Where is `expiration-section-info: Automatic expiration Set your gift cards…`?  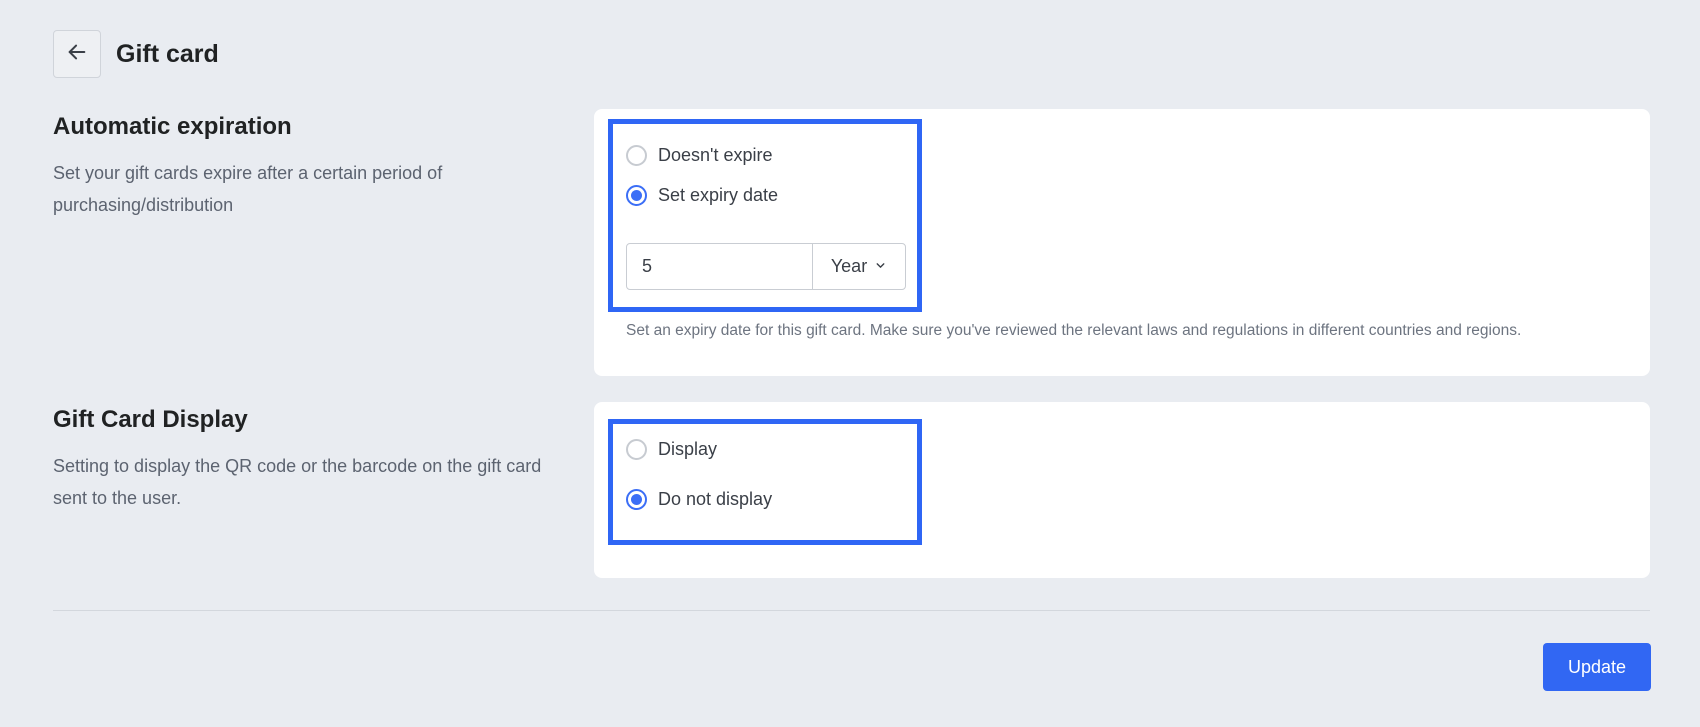 expiration-section-info: Automatic expiration Set your gift cards… is located at coordinates (308, 167).